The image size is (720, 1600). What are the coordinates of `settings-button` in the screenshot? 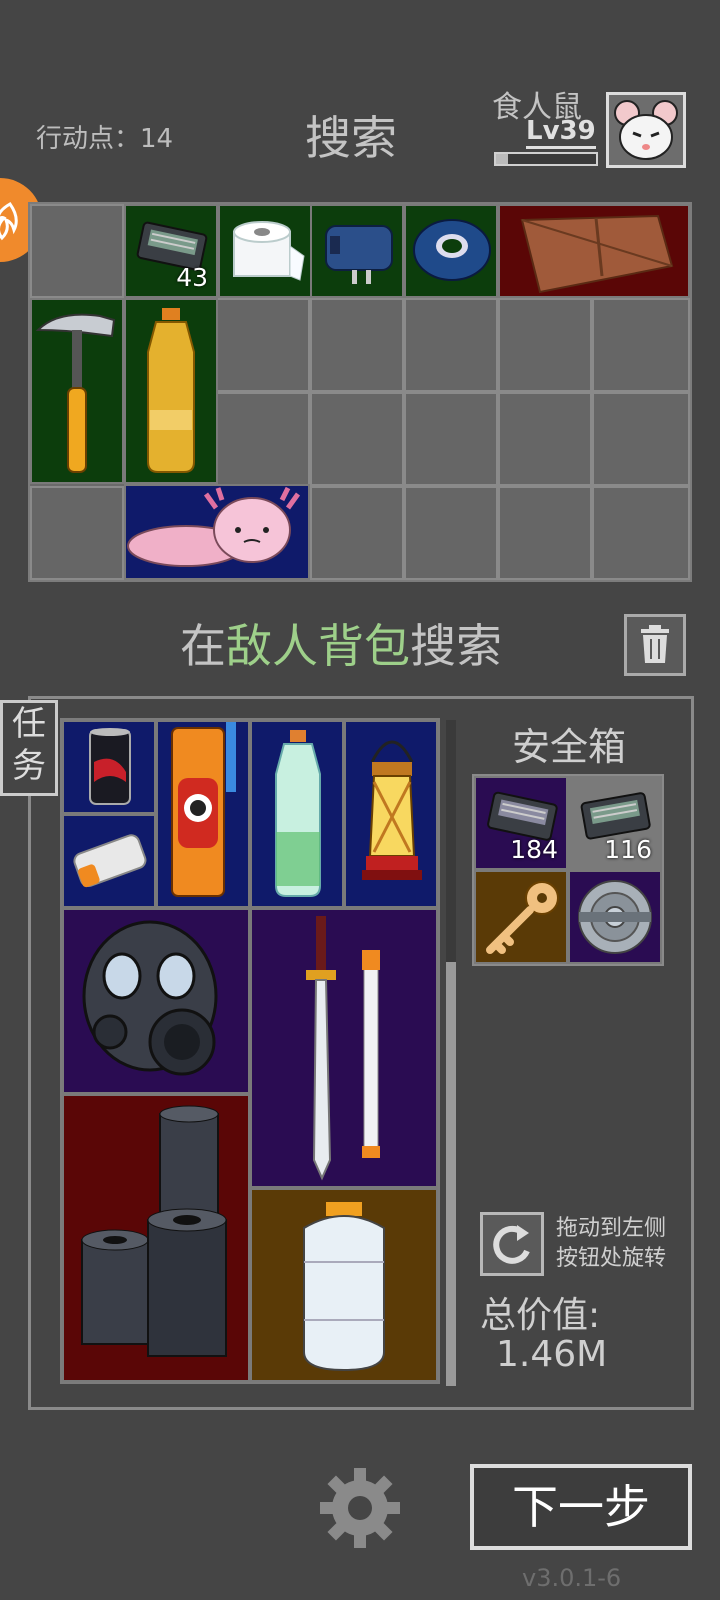 It's located at (360, 1508).